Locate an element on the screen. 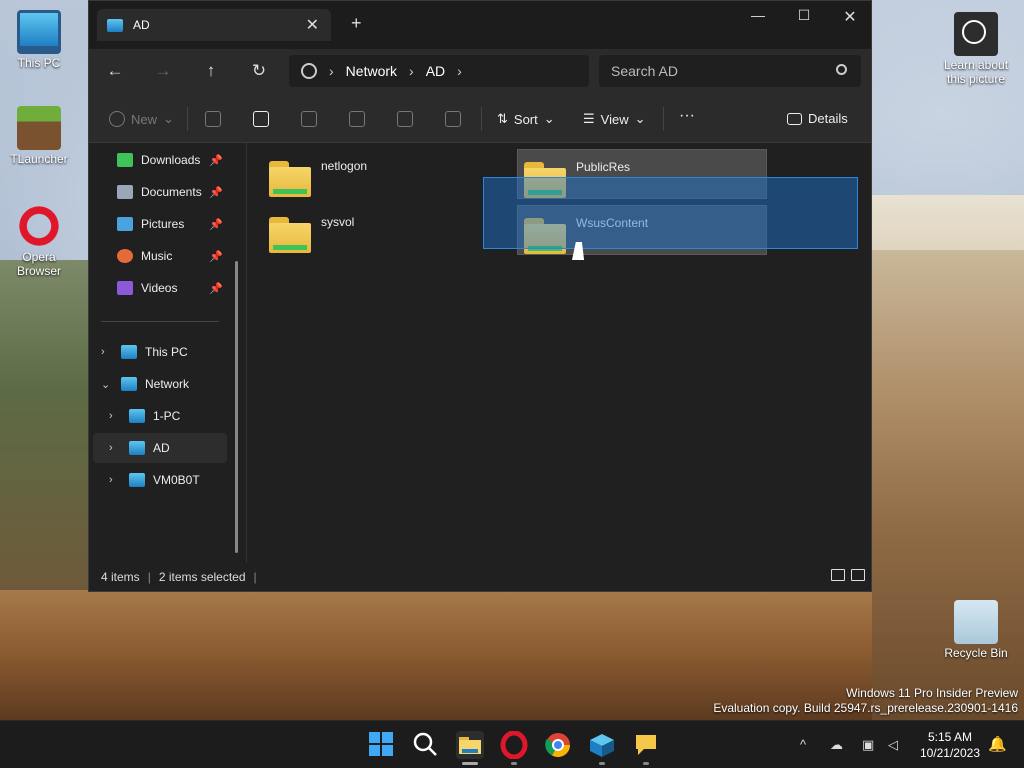 This screenshot has width=1024, height=768. address-bar: › Network › AD › is located at coordinates (439, 71).